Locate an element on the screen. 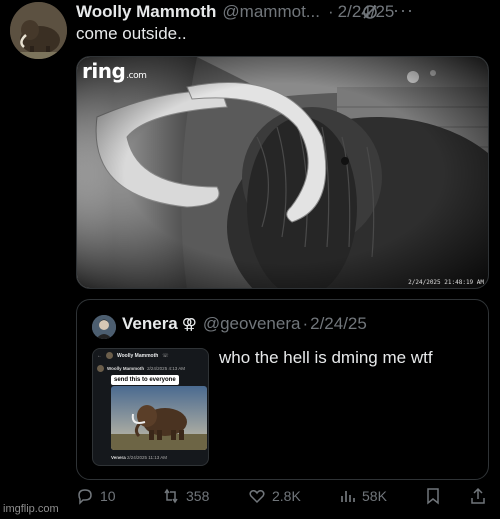 Image resolution: width=500 pixels, height=519 pixels. like-button: 2.8K is located at coordinates (274, 496).